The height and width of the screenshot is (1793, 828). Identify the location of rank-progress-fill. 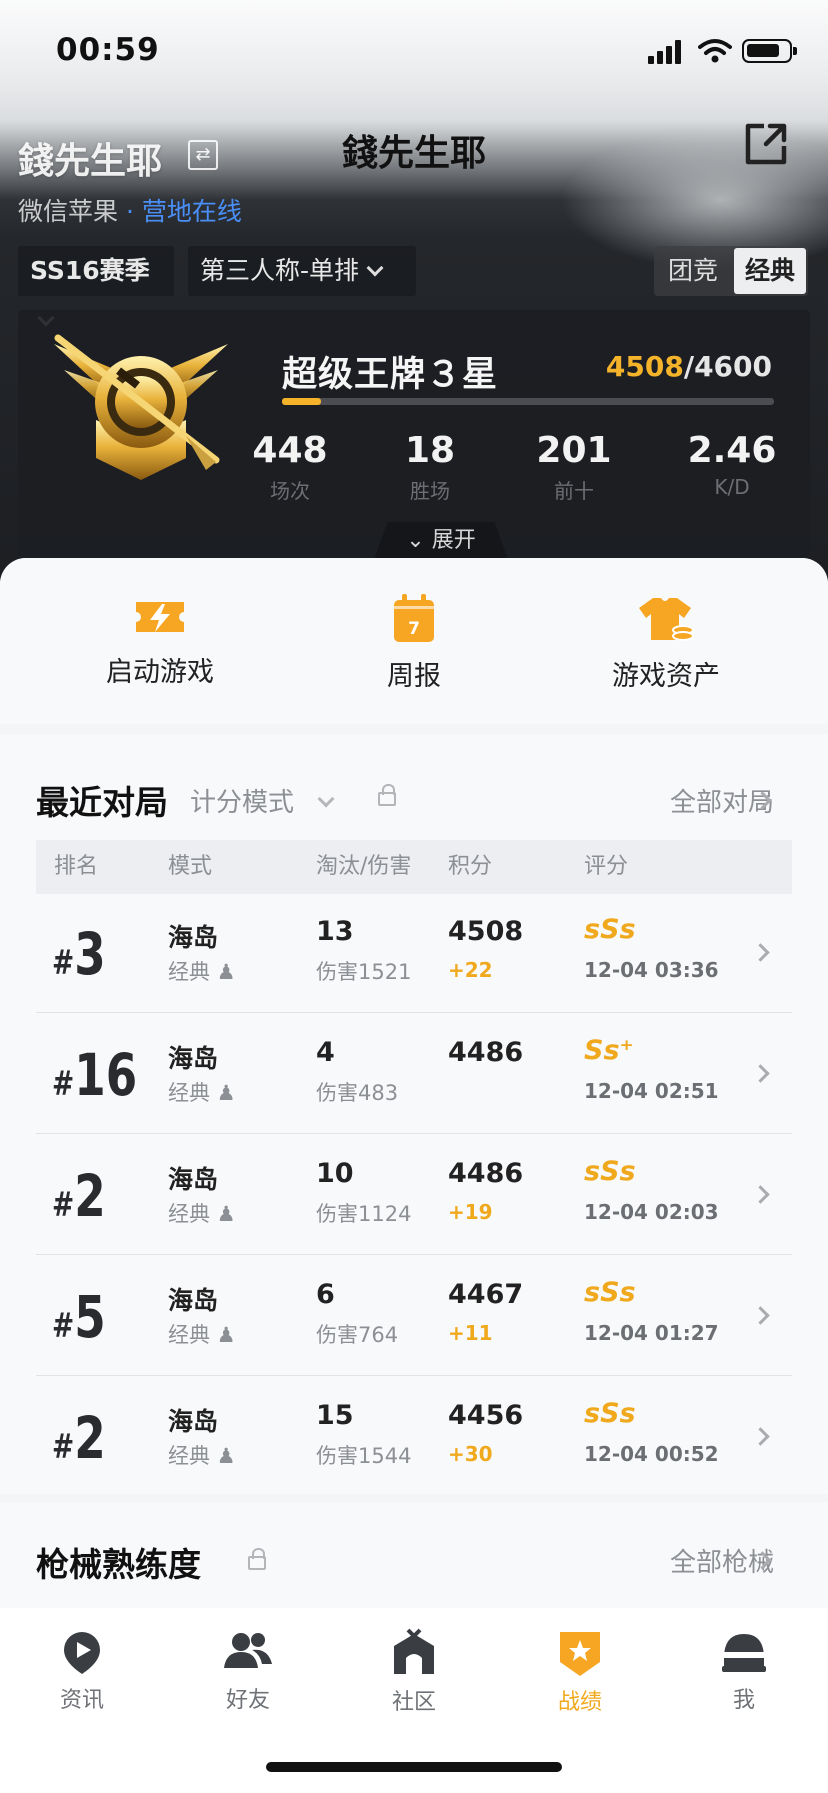
(302, 401).